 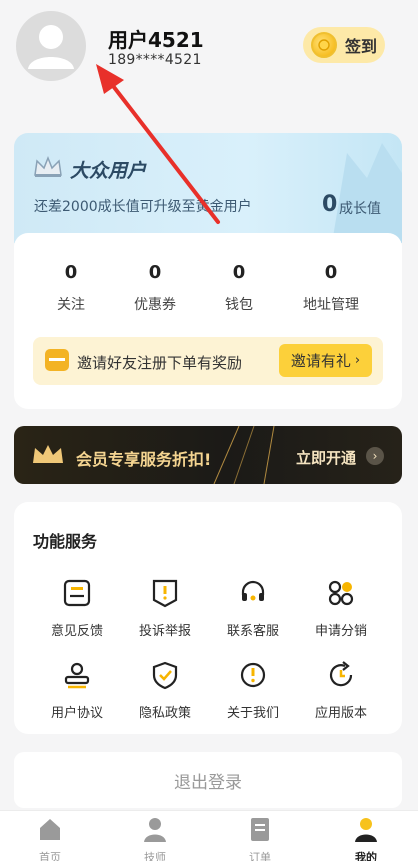 I want to click on tab-label: 技师, so click(x=155, y=856).